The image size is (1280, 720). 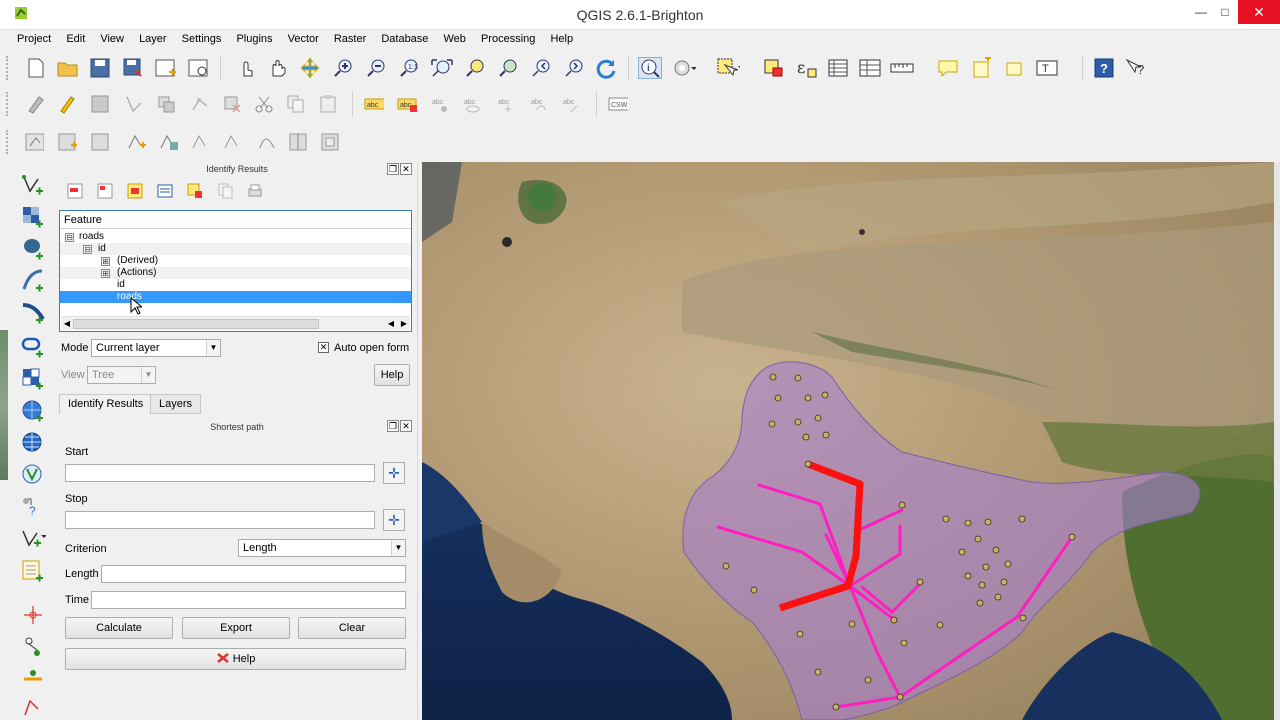 I want to click on print-icon, so click(x=255, y=191).